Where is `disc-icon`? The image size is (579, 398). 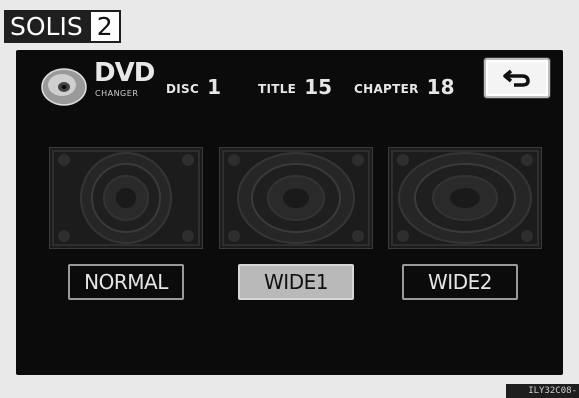
disc-icon is located at coordinates (64, 87).